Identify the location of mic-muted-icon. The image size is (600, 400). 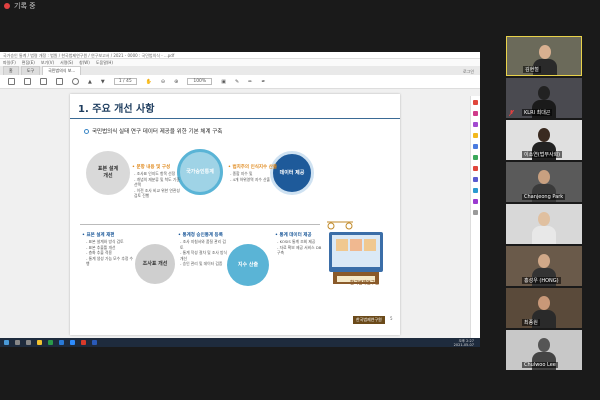
(511, 113).